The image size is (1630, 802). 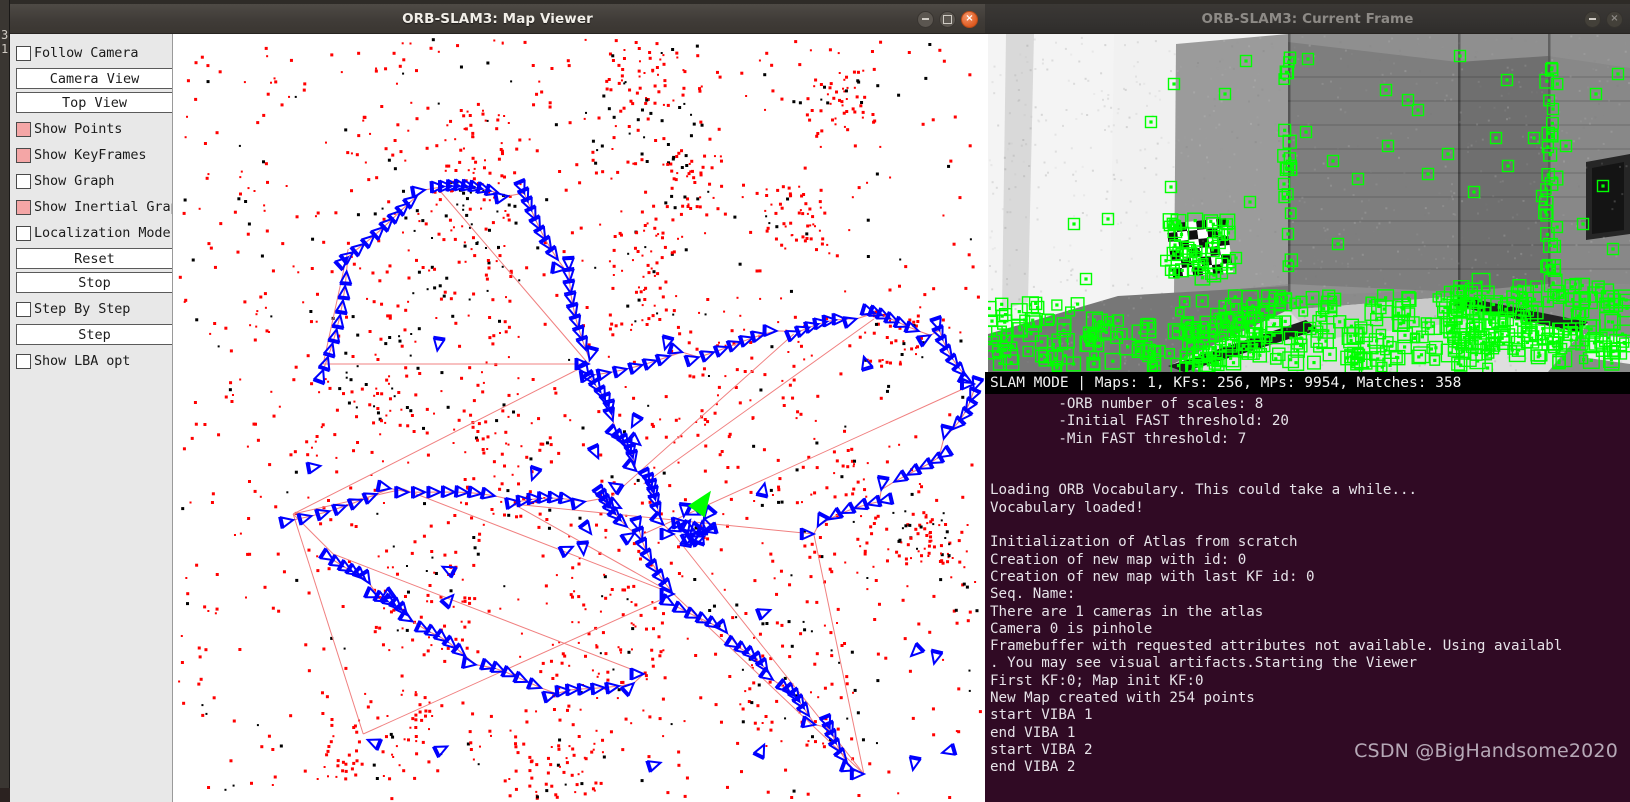 I want to click on terminal-line: -Min FAST threshold: 7, so click(x=1118, y=438).